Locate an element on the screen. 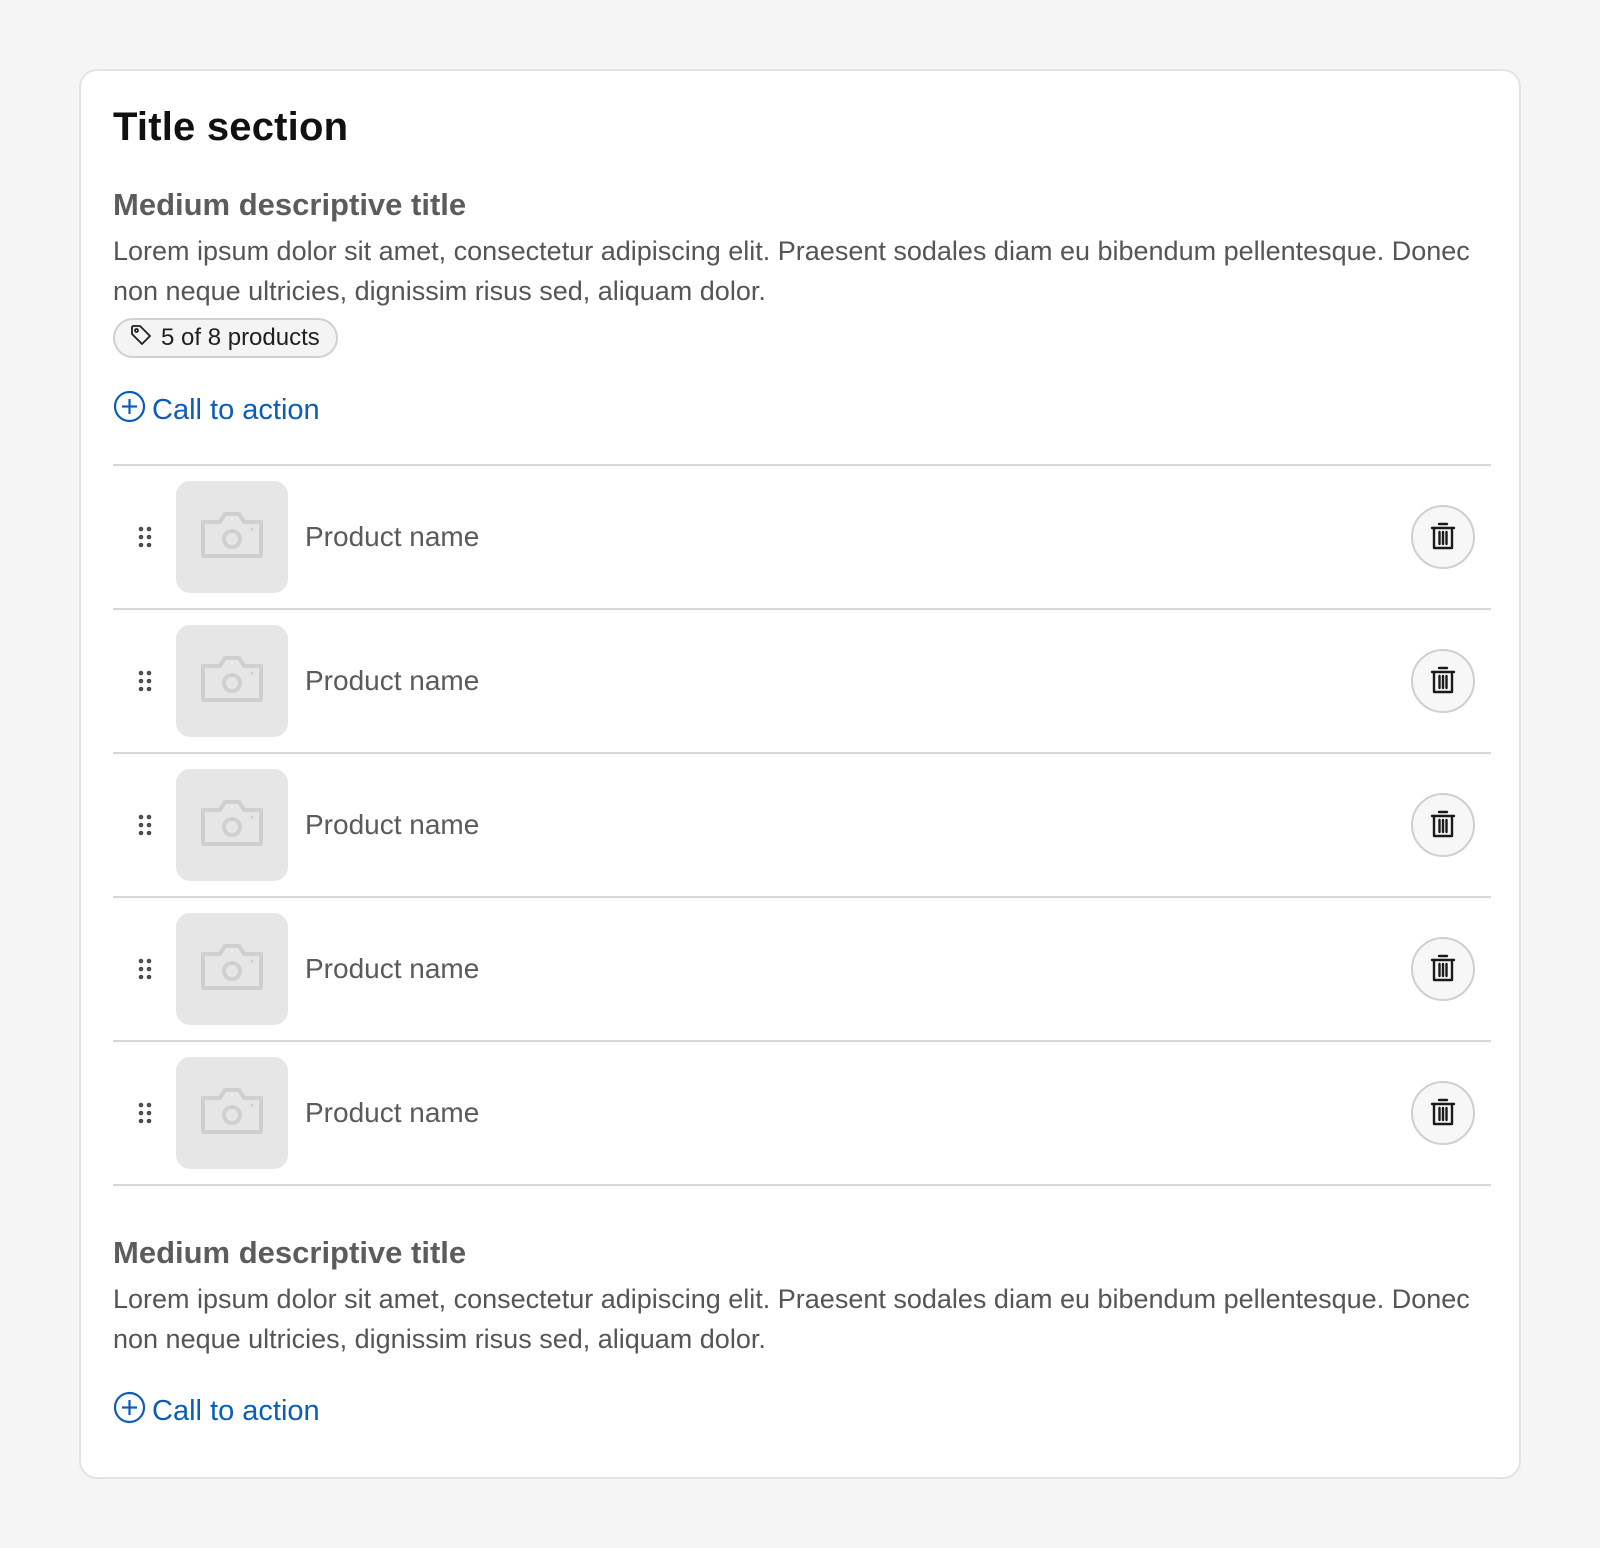 The width and height of the screenshot is (1600, 1548). section-subtitle-bottom: Medium descriptive title is located at coordinates (290, 1252).